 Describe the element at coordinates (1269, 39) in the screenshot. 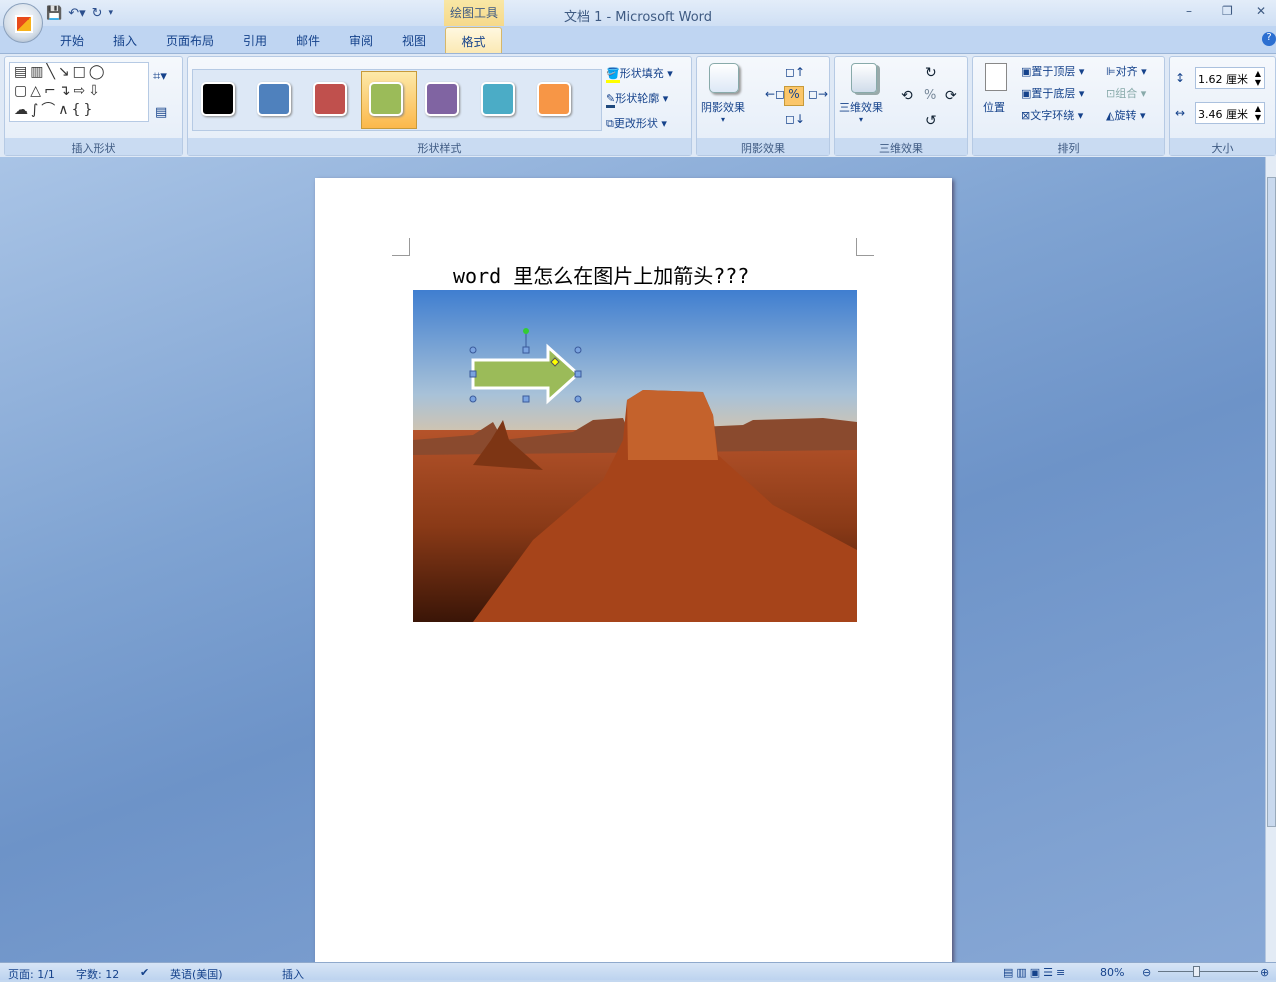

I see `help-icon: ?` at that location.